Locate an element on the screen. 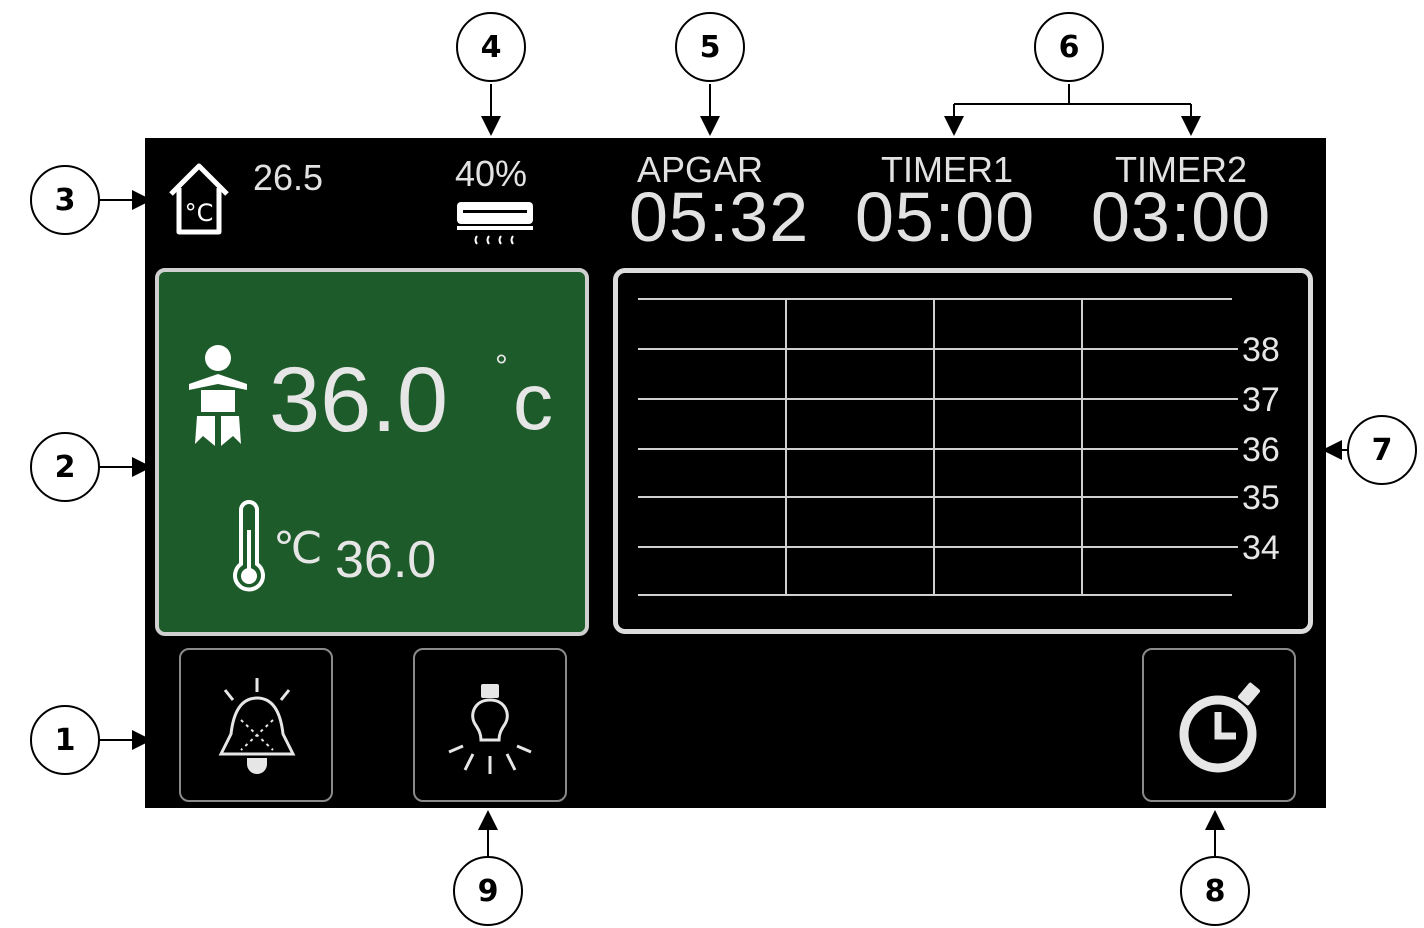 The height and width of the screenshot is (928, 1424). temperature-panel: 36.0 ° c ℃ 36.0 is located at coordinates (372, 452).